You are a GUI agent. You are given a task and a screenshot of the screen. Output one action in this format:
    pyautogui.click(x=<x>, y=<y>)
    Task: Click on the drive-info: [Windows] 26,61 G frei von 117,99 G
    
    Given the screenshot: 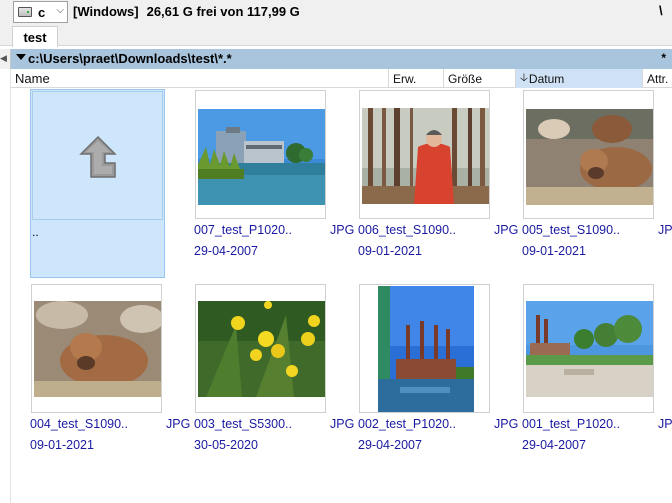 What is the action you would take?
    pyautogui.click(x=186, y=11)
    